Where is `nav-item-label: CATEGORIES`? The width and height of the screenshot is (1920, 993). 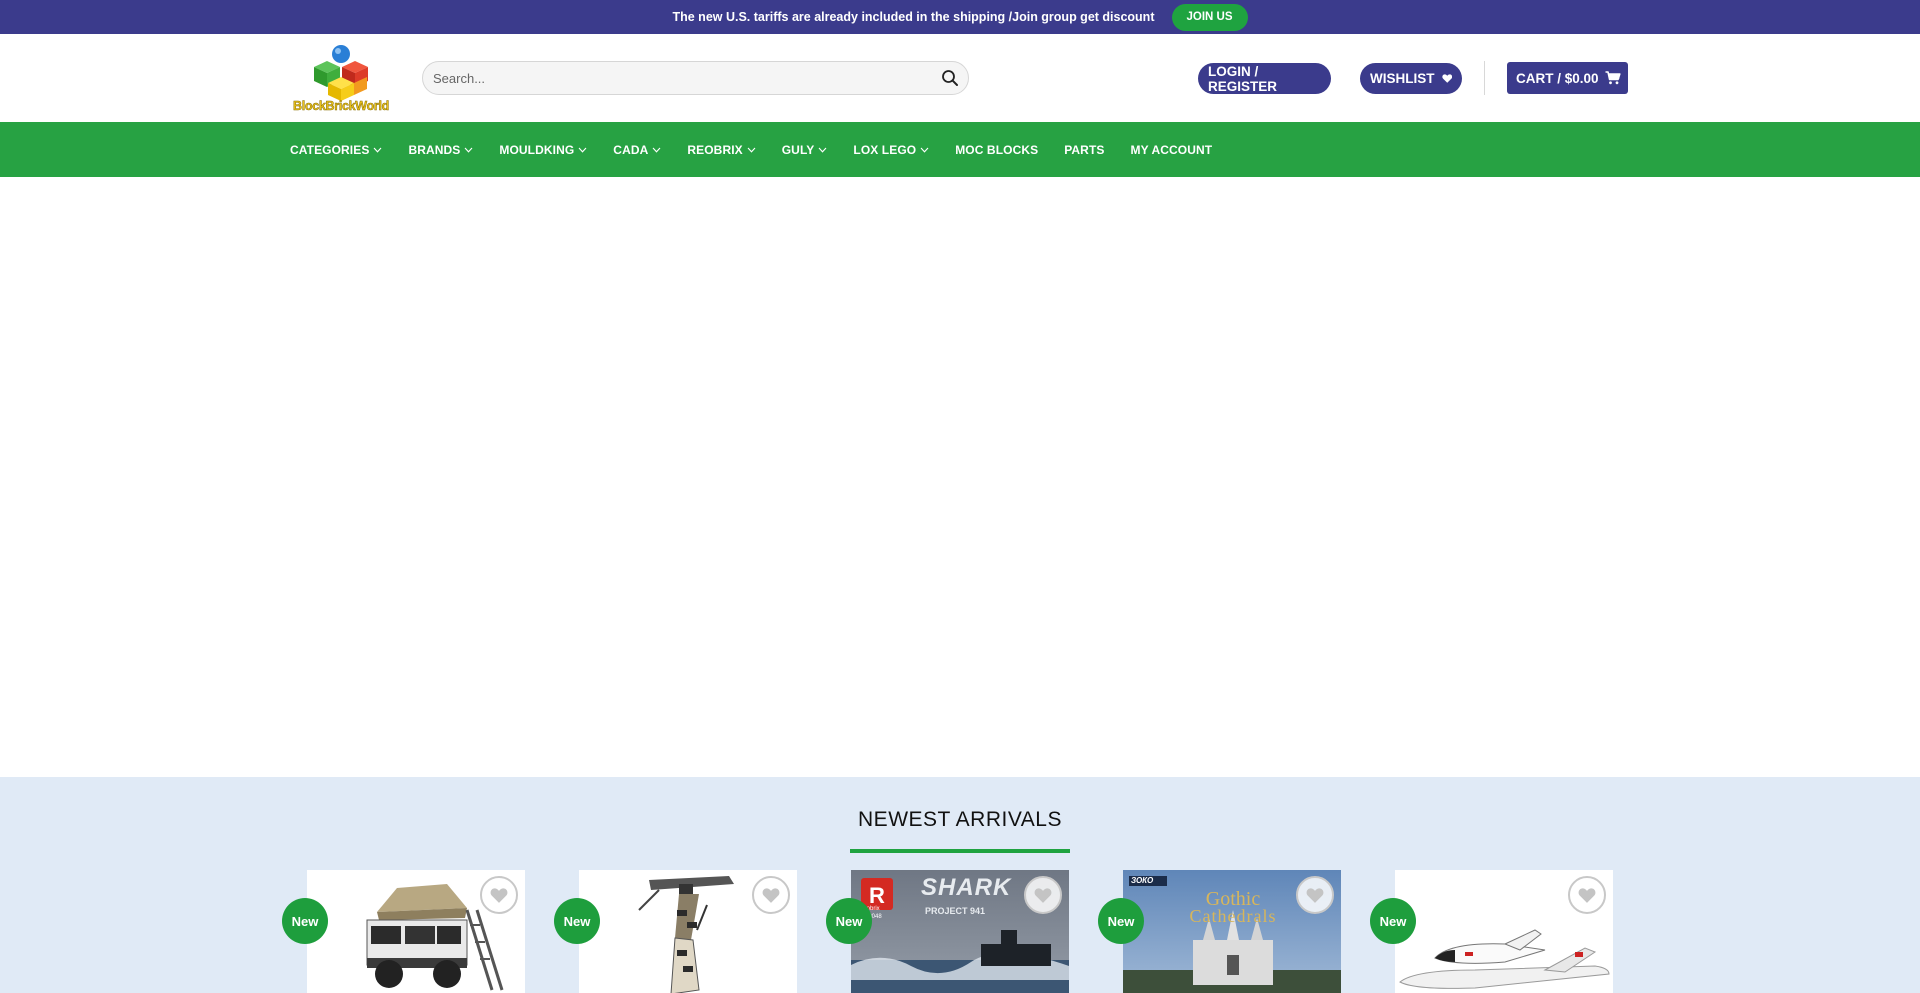
nav-item-label: CATEGORIES is located at coordinates (330, 149).